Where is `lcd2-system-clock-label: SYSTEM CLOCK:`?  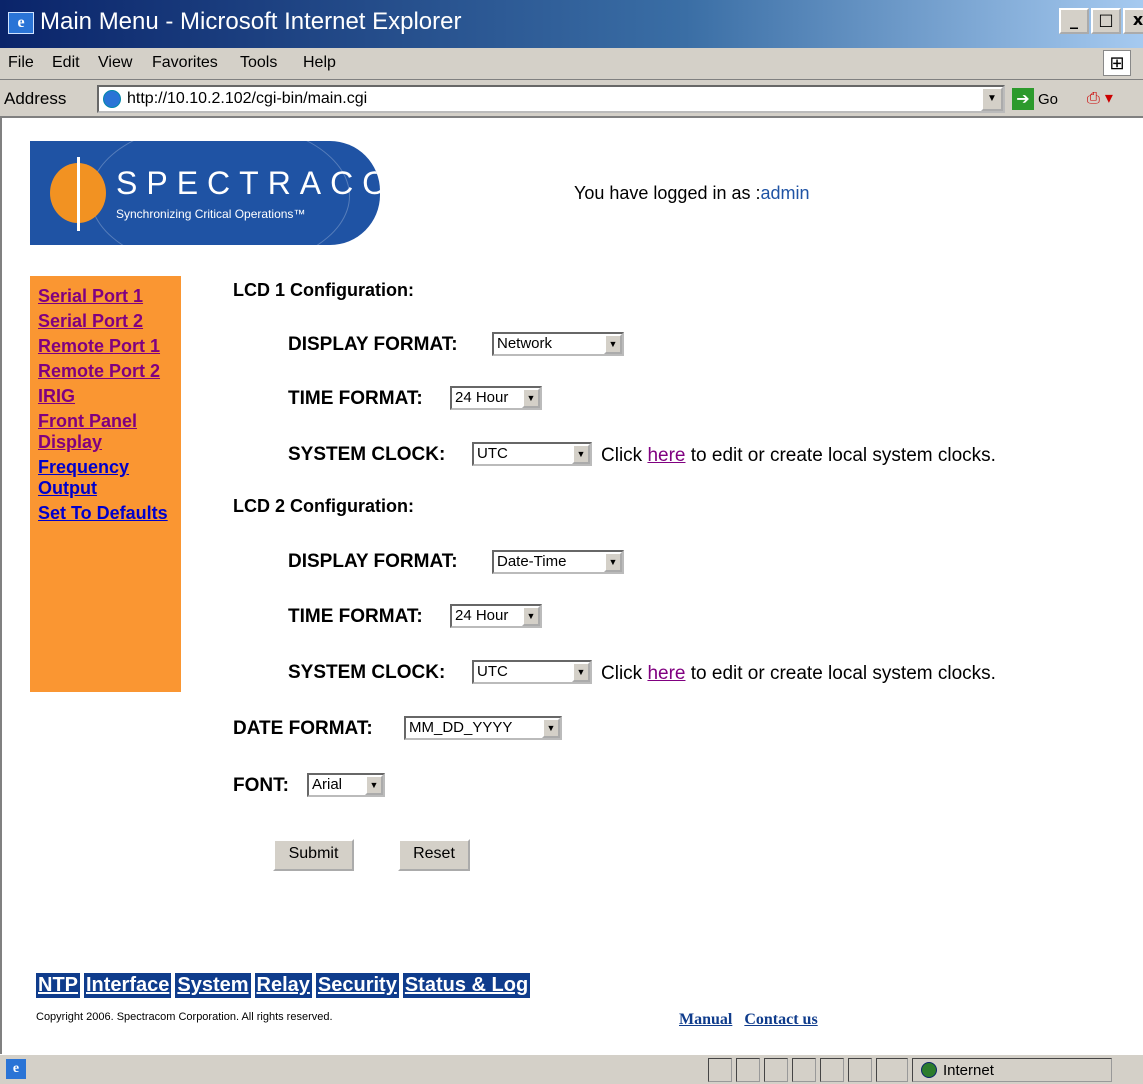
lcd2-system-clock-label: SYSTEM CLOCK: is located at coordinates (367, 672).